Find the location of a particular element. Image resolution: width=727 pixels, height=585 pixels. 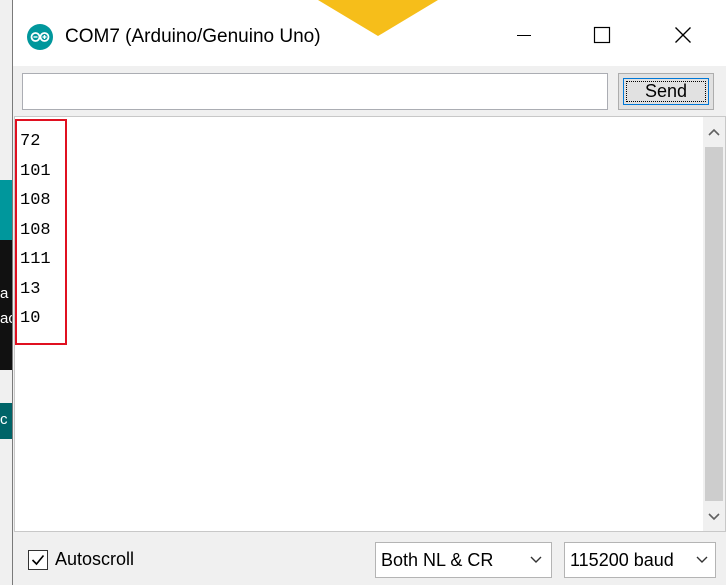

close-button is located at coordinates (683, 35).